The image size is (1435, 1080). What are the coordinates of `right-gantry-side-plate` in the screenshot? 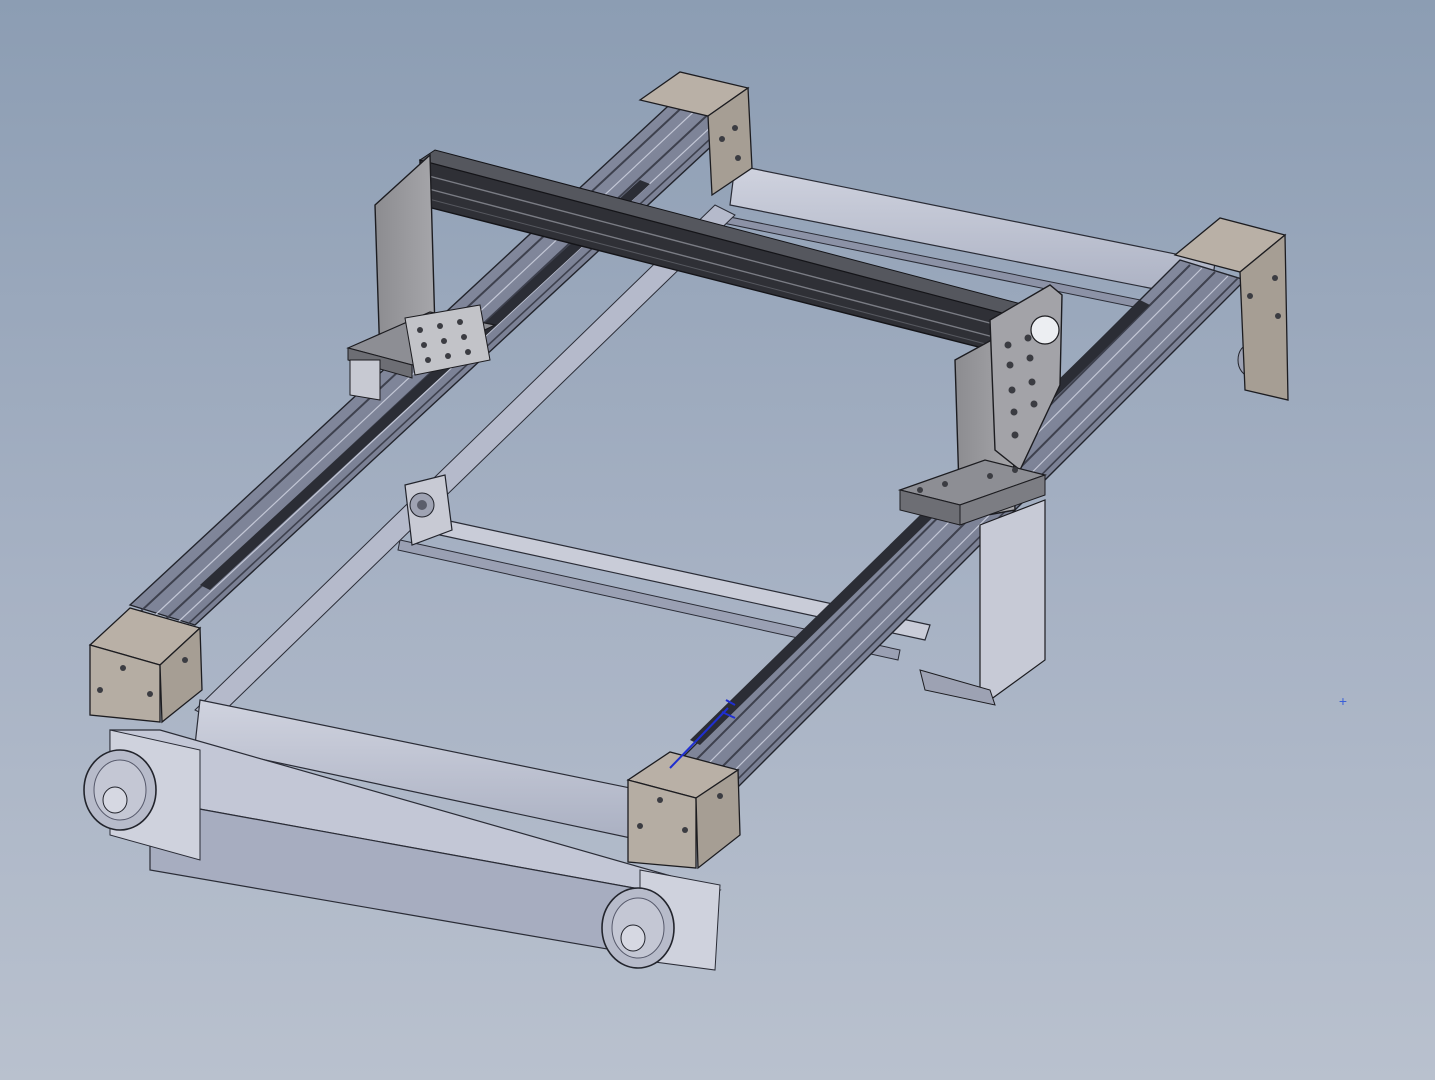 It's located at (980, 495).